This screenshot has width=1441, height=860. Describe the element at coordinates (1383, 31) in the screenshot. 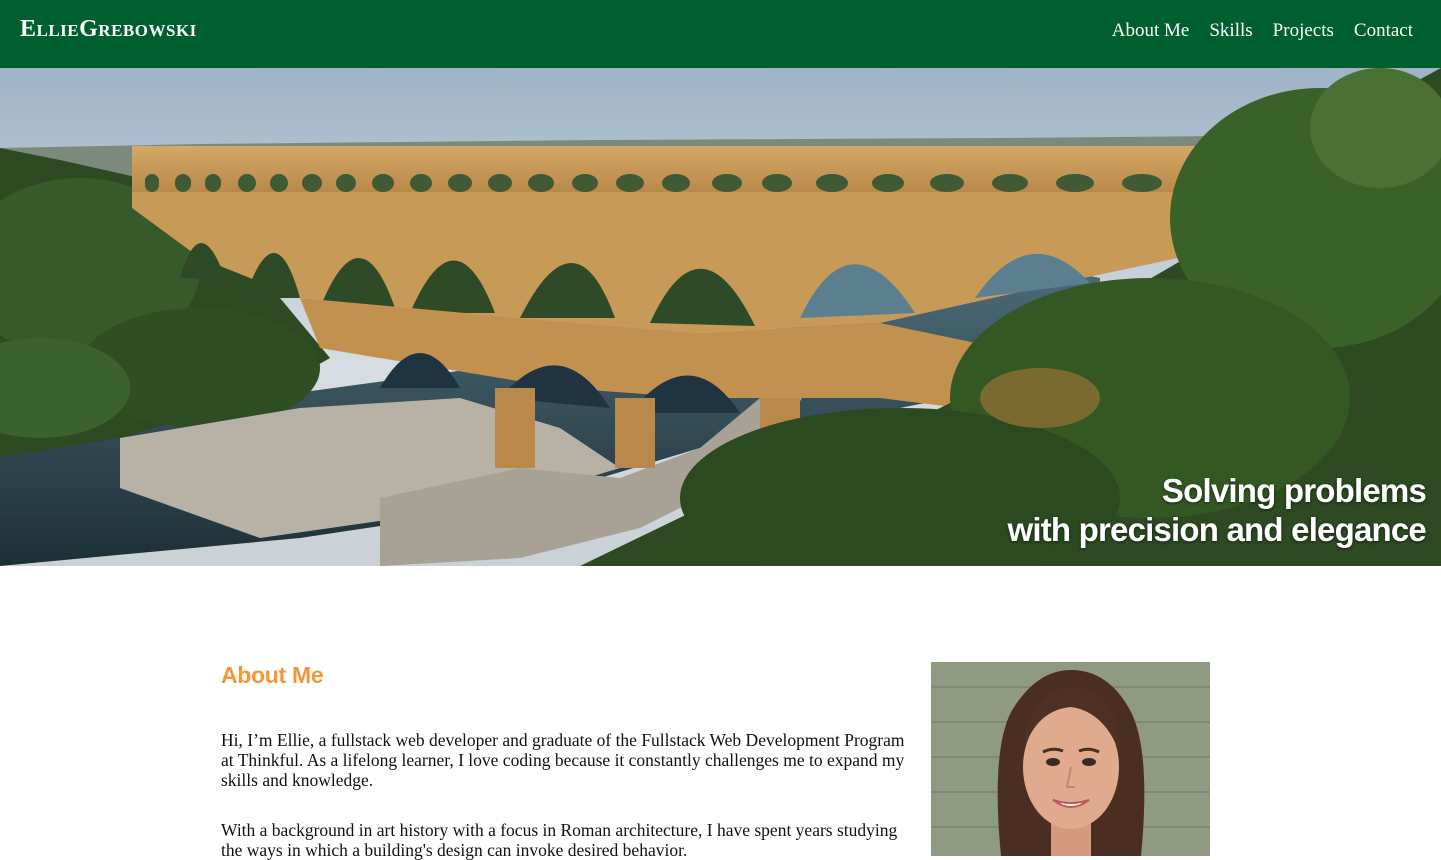

I see `nav-link-contact: Contact` at that location.